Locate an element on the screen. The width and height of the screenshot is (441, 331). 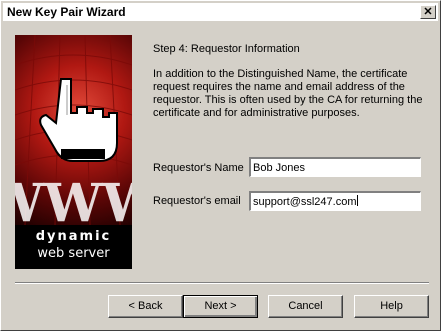
cancel-button: Cancel is located at coordinates (305, 306).